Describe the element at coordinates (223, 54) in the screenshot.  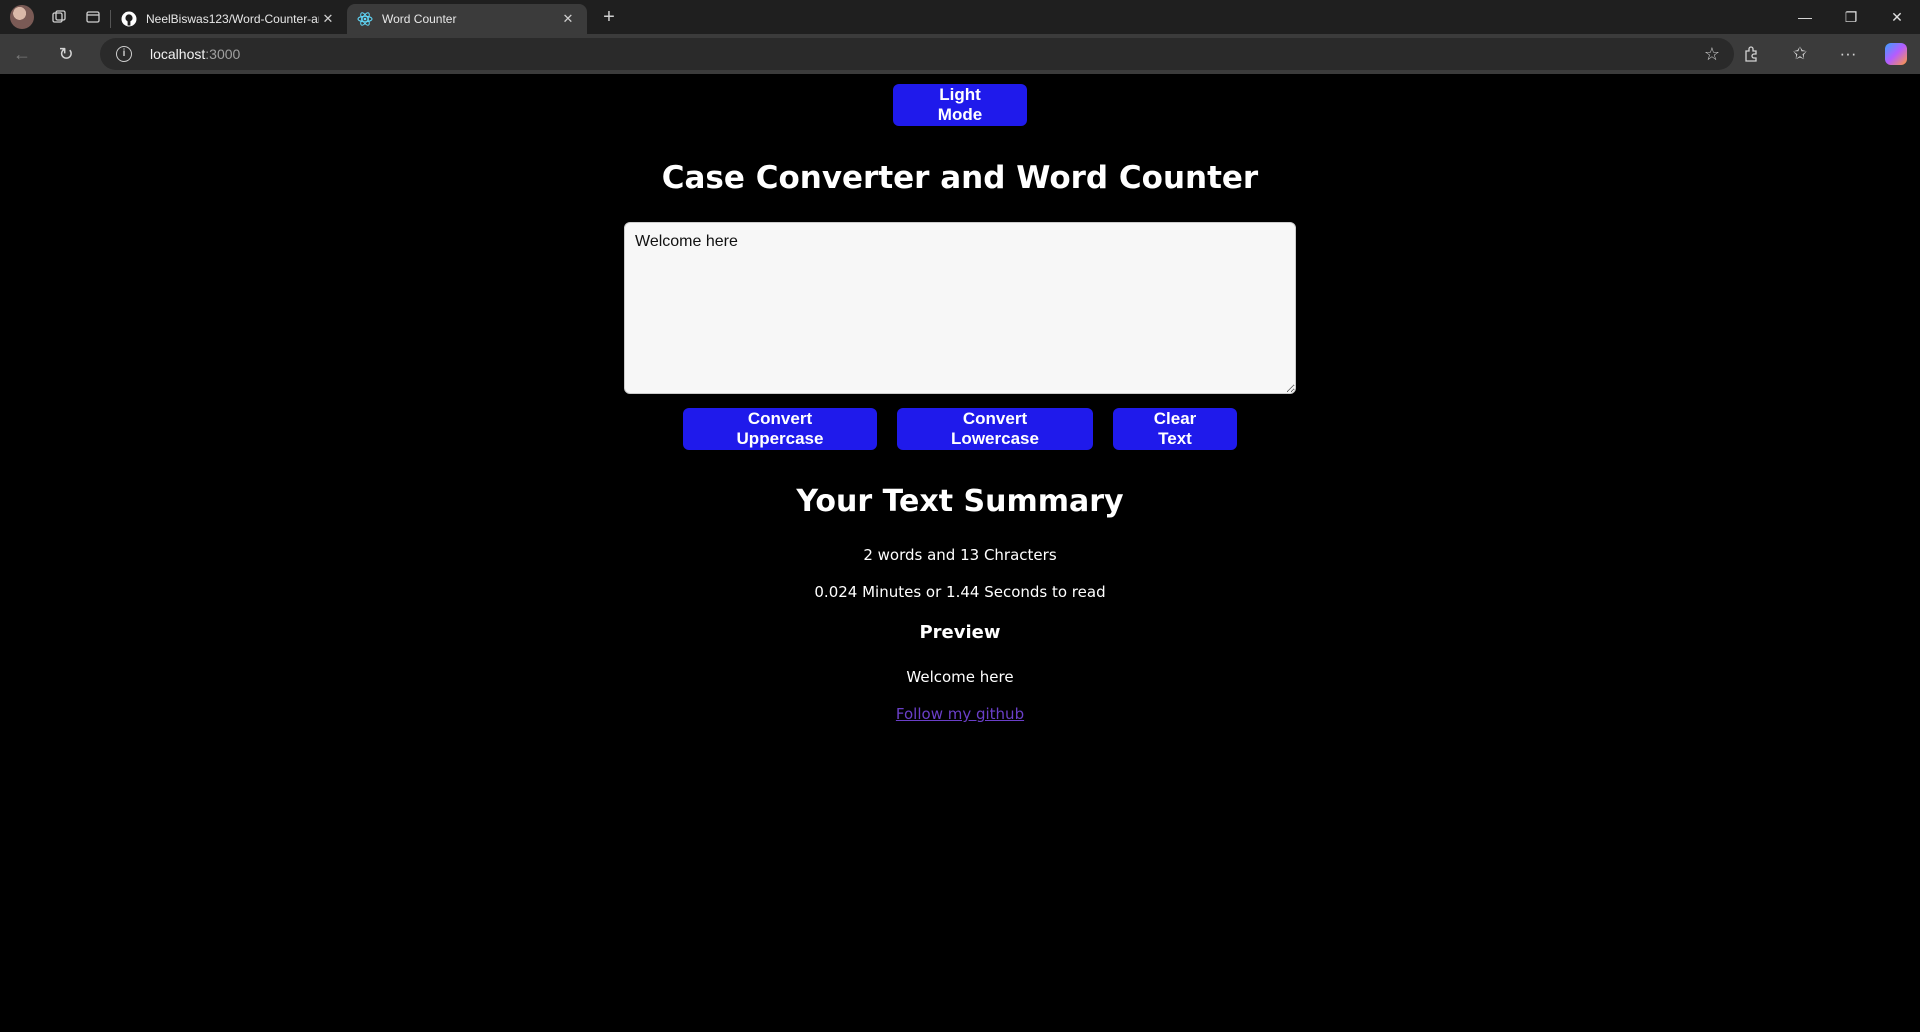
I see `url-port: :3000` at that location.